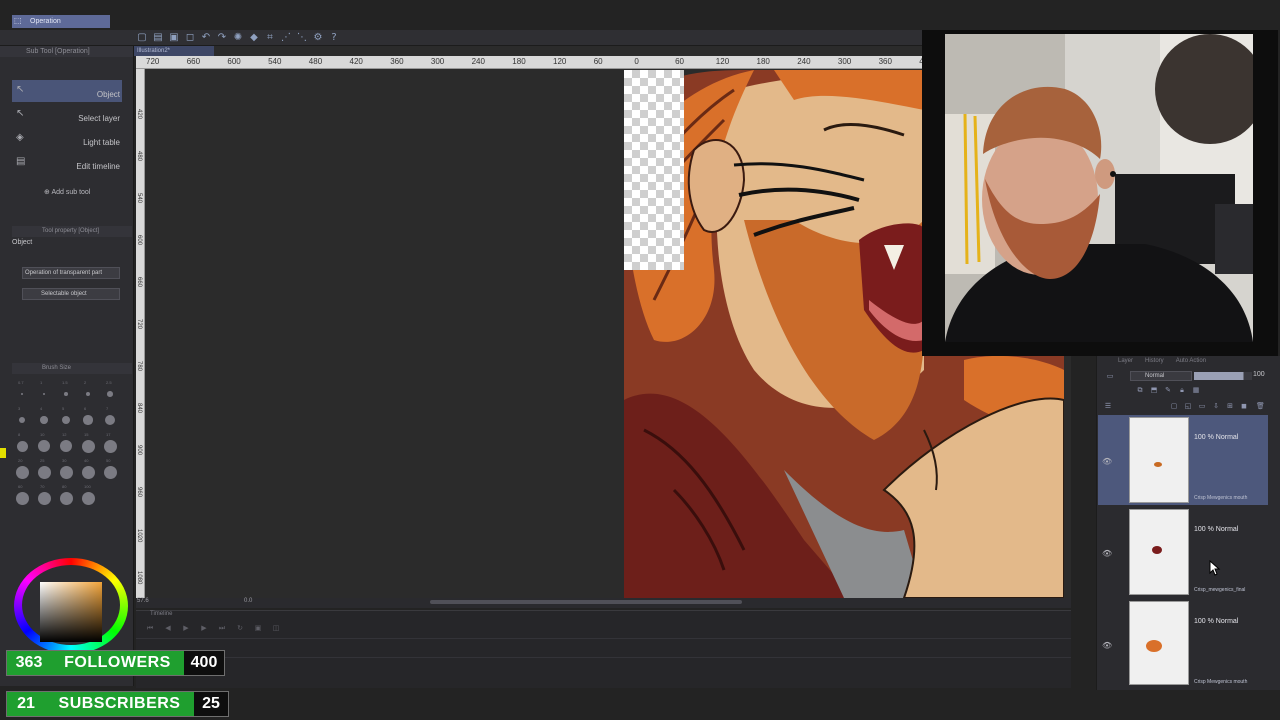 The width and height of the screenshot is (1280, 720). Describe the element at coordinates (248, 601) in the screenshot. I see `rotation-angle: 0.0` at that location.